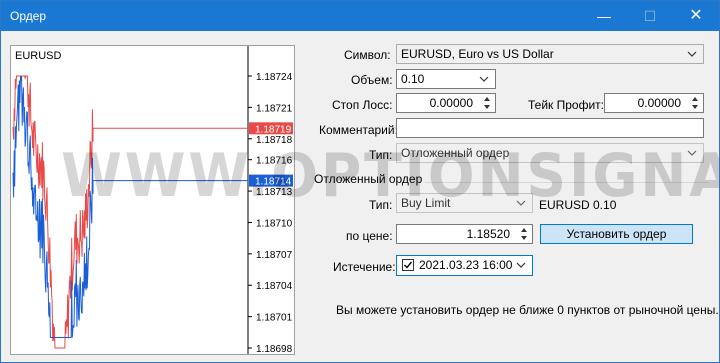  I want to click on close-button: ✕, so click(696, 16).